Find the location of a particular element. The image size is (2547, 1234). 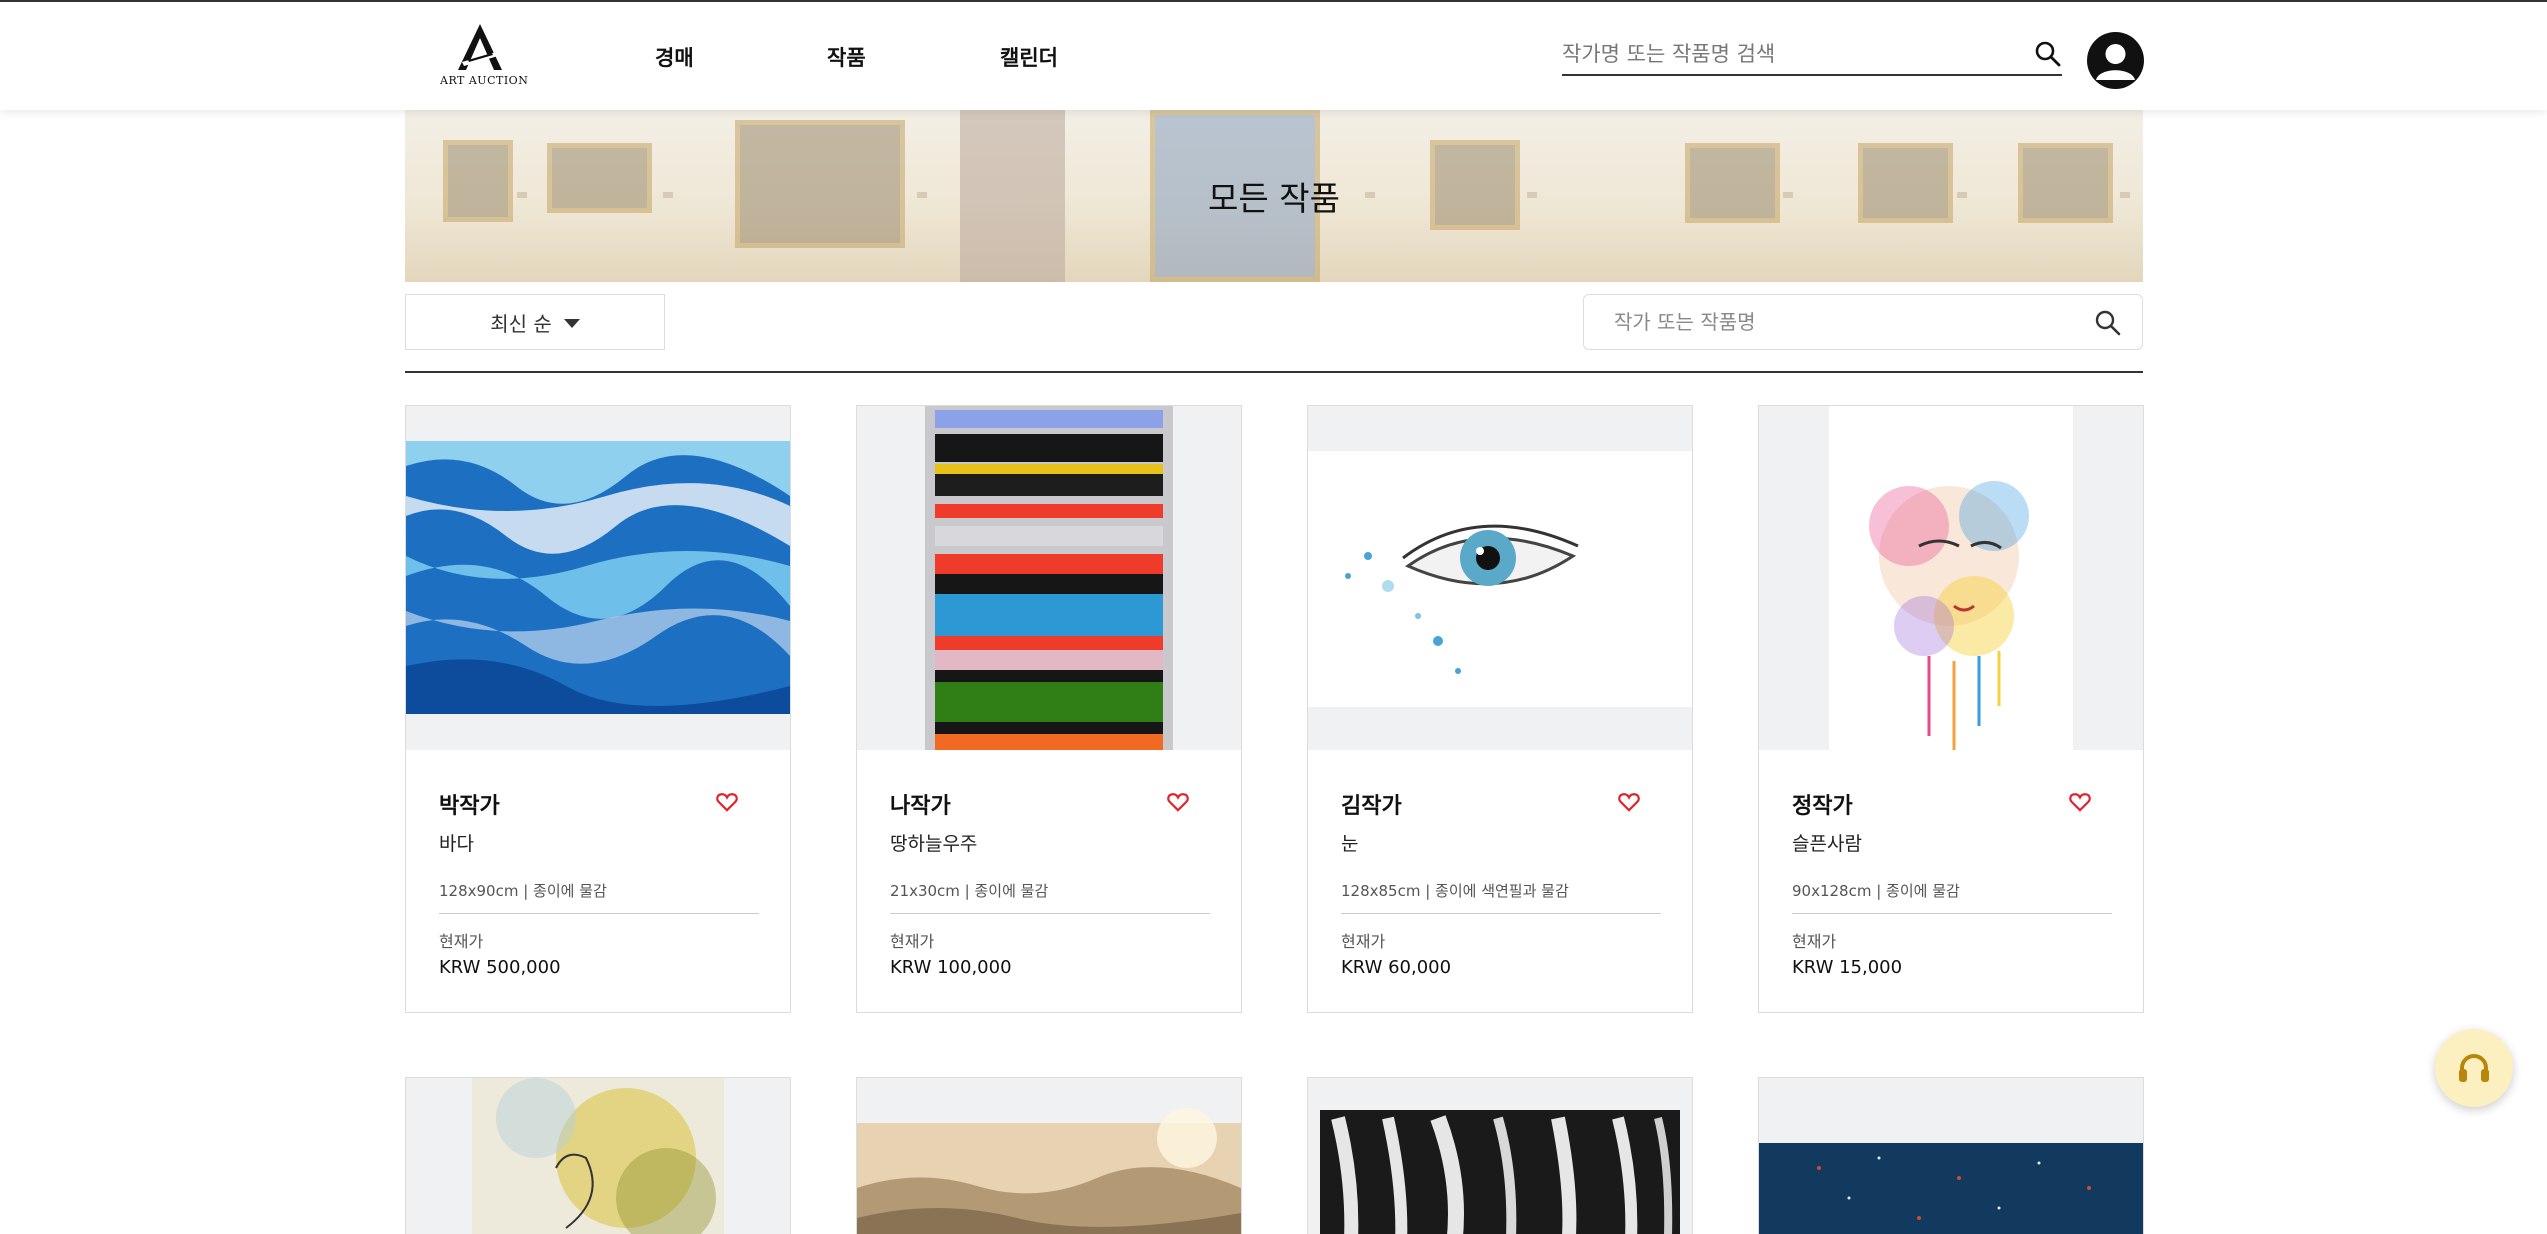

artwork-title: 눈 is located at coordinates (1350, 844).